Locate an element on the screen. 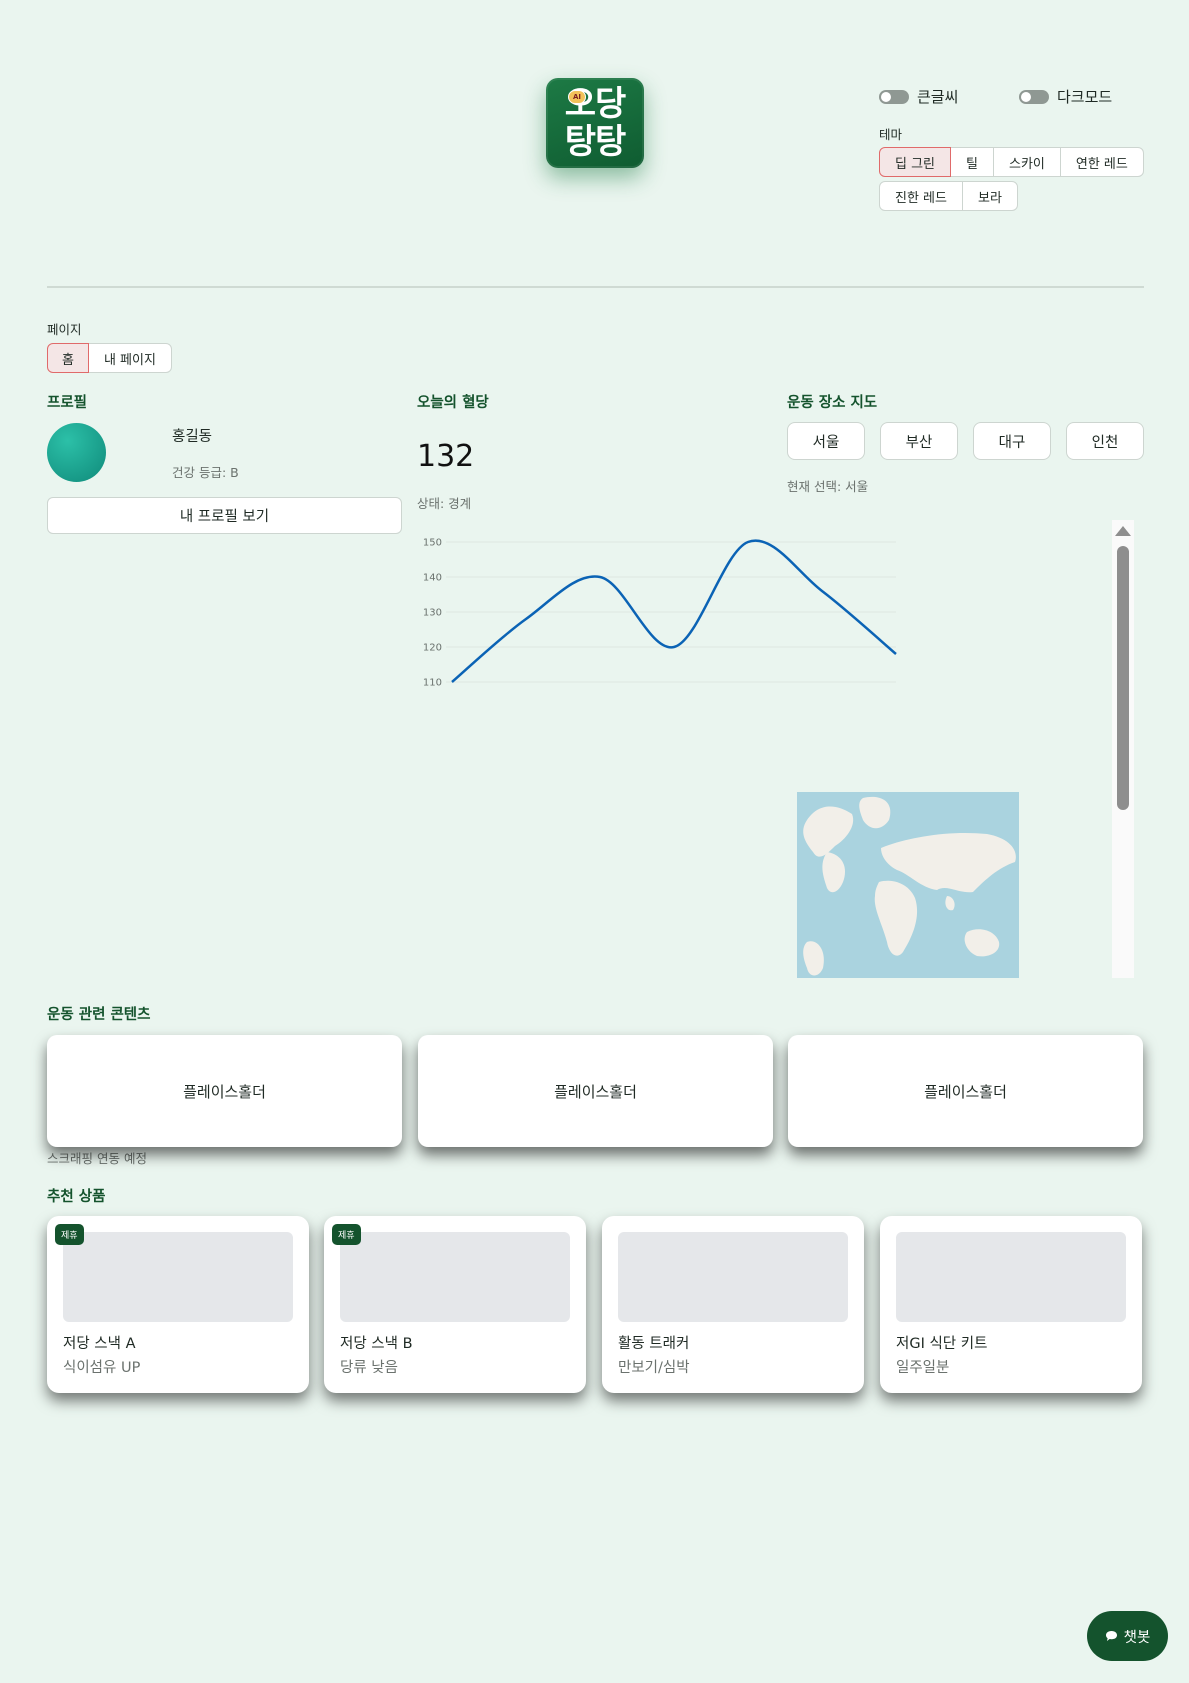  page-nav: 홈 내 페이지 is located at coordinates (109, 358).